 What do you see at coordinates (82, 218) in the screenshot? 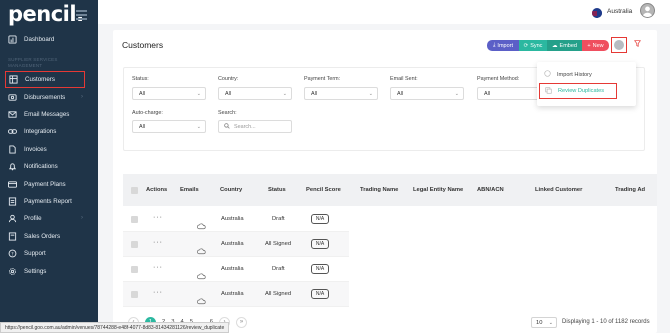
I see `chevron-right-icon: ›` at bounding box center [82, 218].